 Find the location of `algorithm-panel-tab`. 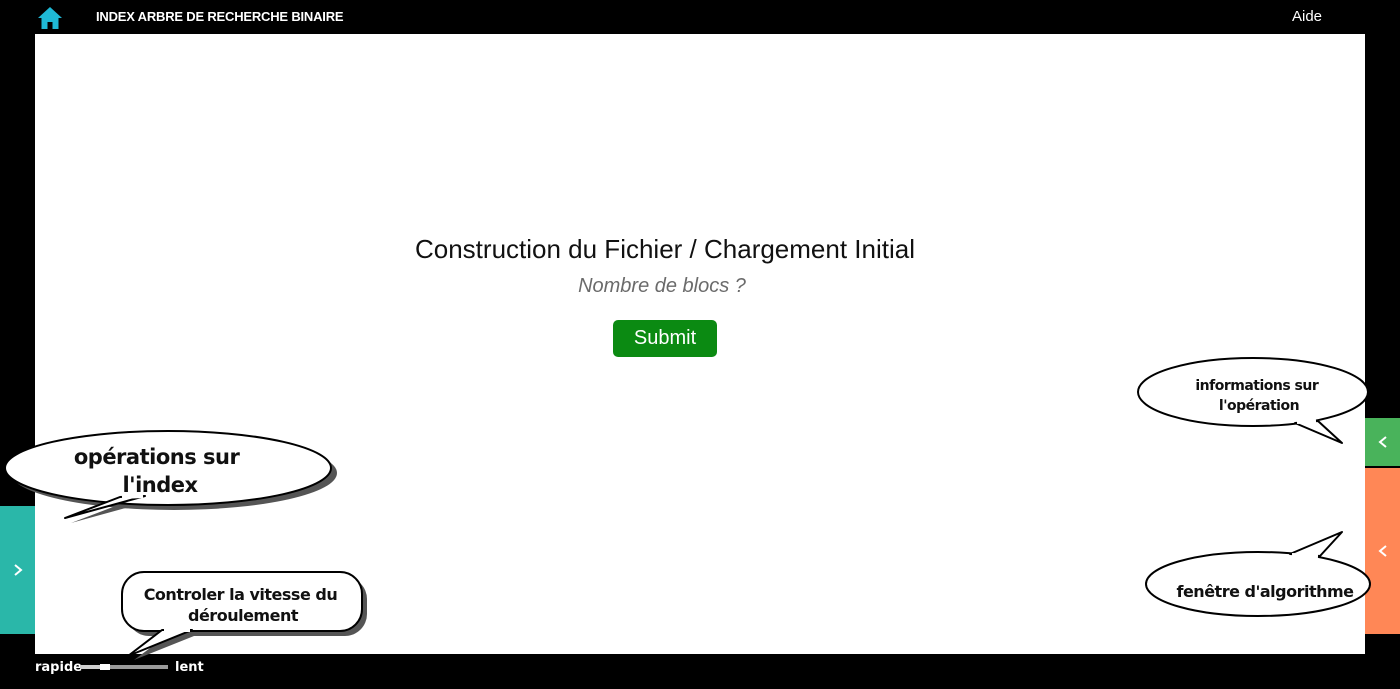

algorithm-panel-tab is located at coordinates (1382, 551).